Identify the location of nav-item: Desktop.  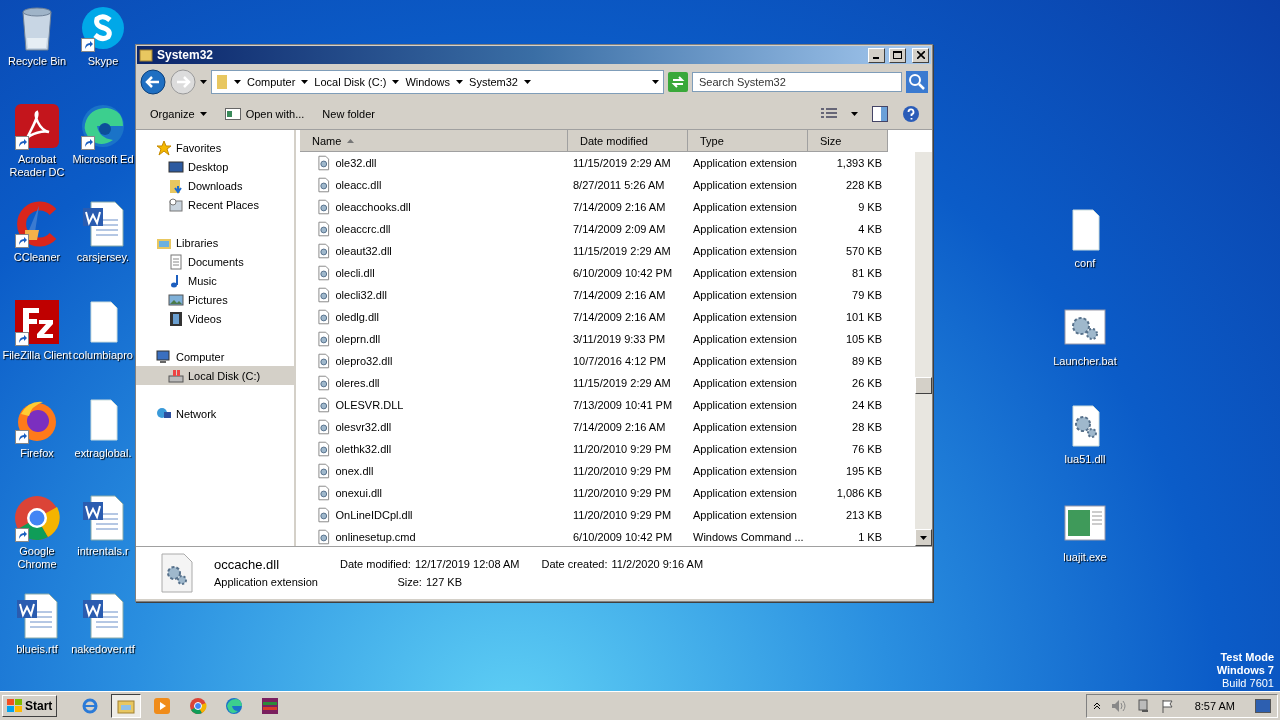
(215, 166).